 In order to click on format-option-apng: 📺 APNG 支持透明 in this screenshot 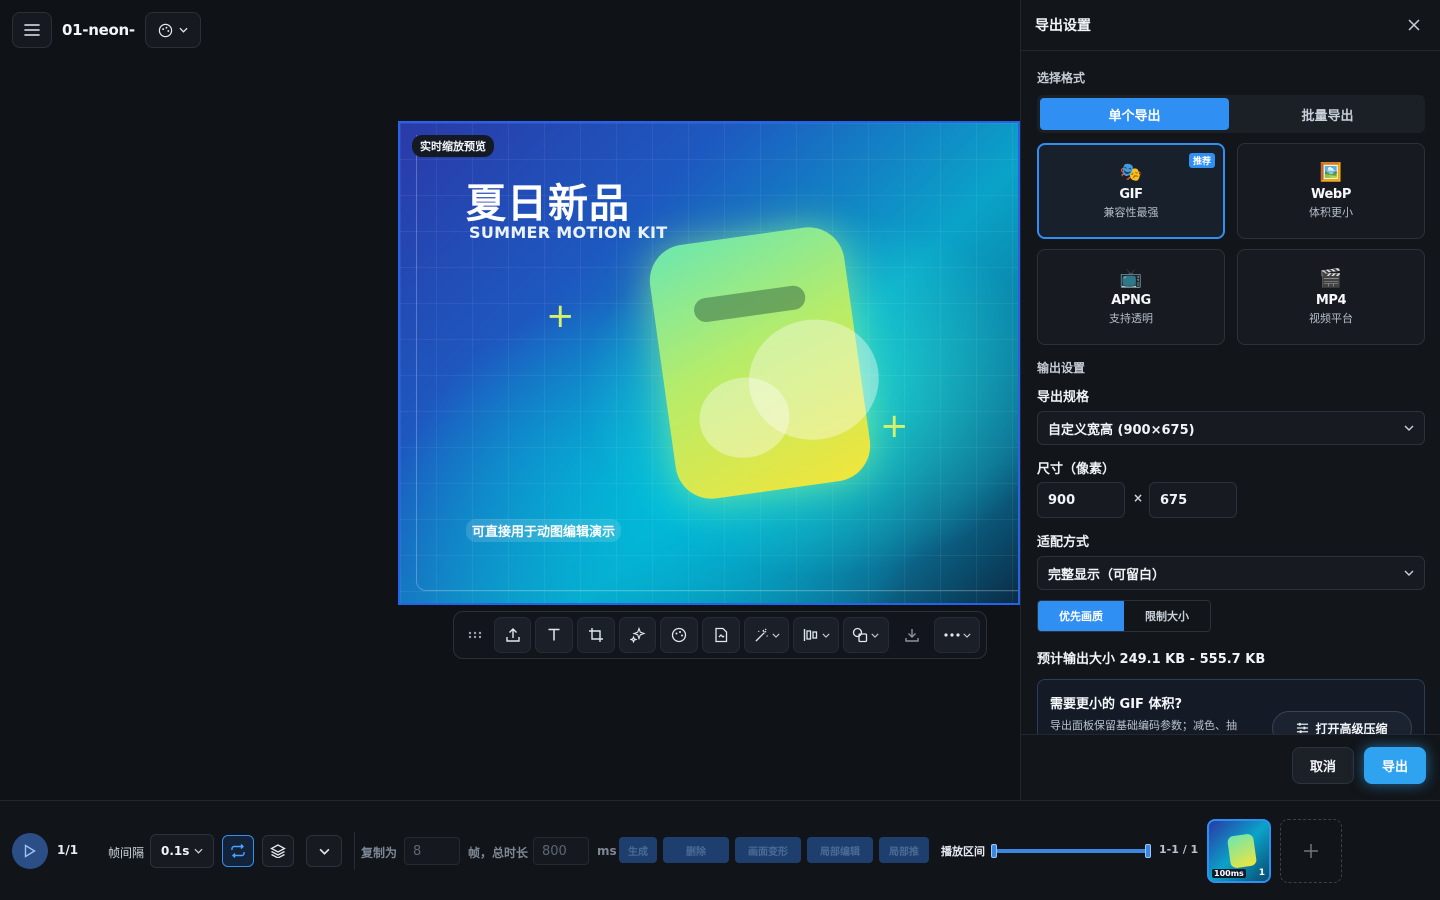, I will do `click(1131, 297)`.